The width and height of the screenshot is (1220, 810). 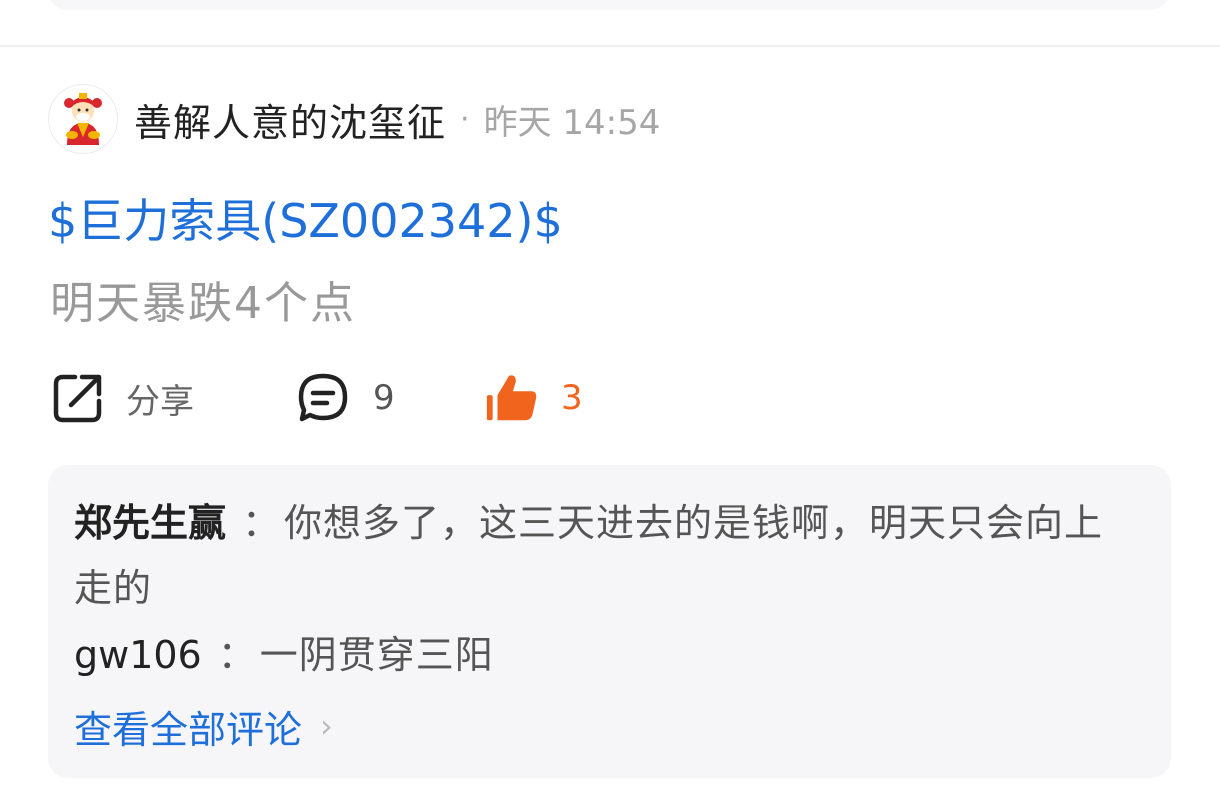 I want to click on comment-item: 郑先生赢 ：你想多了，这三天进去的是钱啊，明天只会向上走的, so click(x=604, y=556).